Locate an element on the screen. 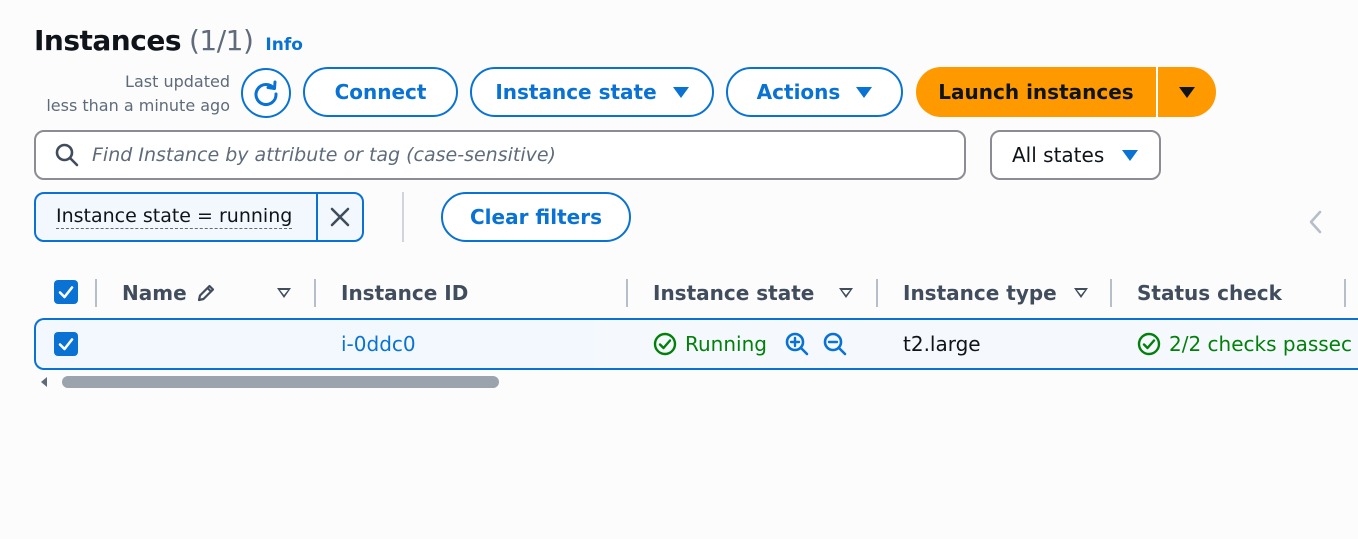 This screenshot has width=1358, height=539. row-checkbox is located at coordinates (66, 344).